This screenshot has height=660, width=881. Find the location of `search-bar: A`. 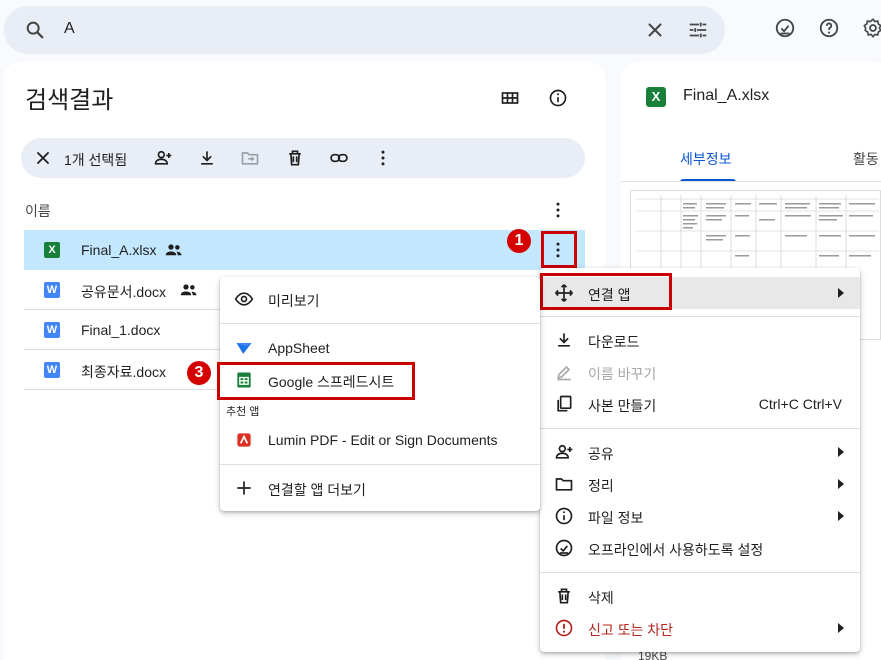

search-bar: A is located at coordinates (364, 30).